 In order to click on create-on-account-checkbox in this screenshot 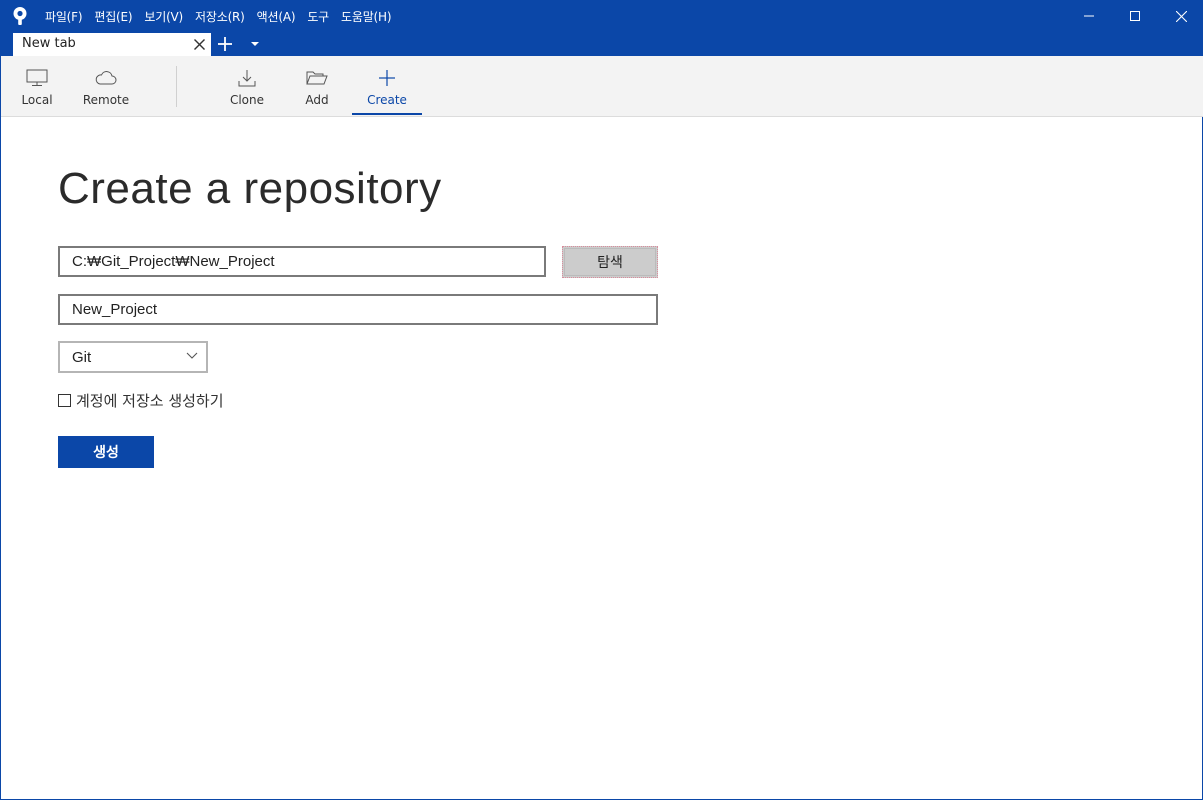, I will do `click(64, 400)`.